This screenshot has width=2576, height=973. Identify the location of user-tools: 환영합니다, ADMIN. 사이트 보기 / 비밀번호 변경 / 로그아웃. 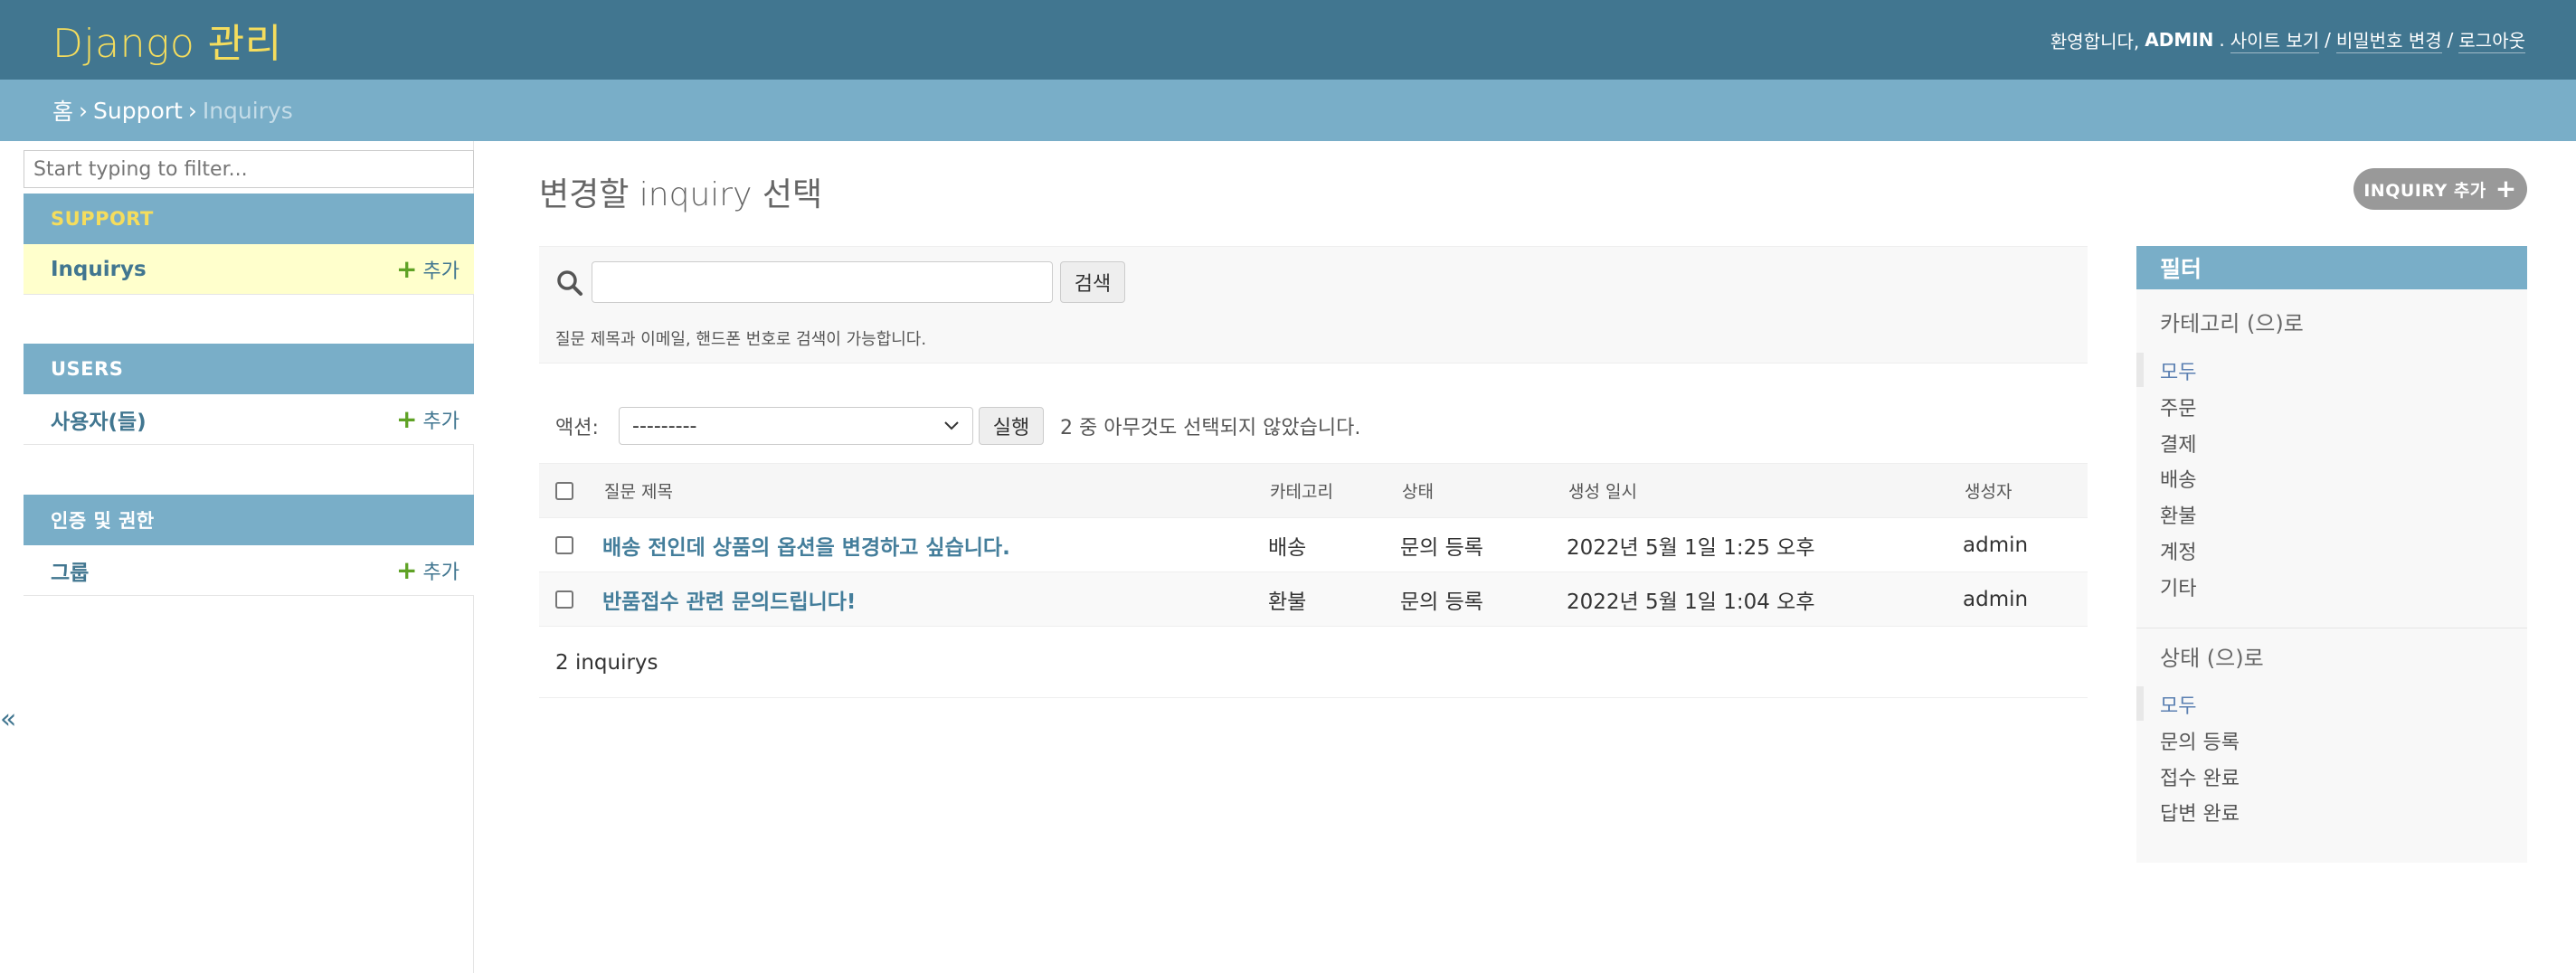
(2287, 40).